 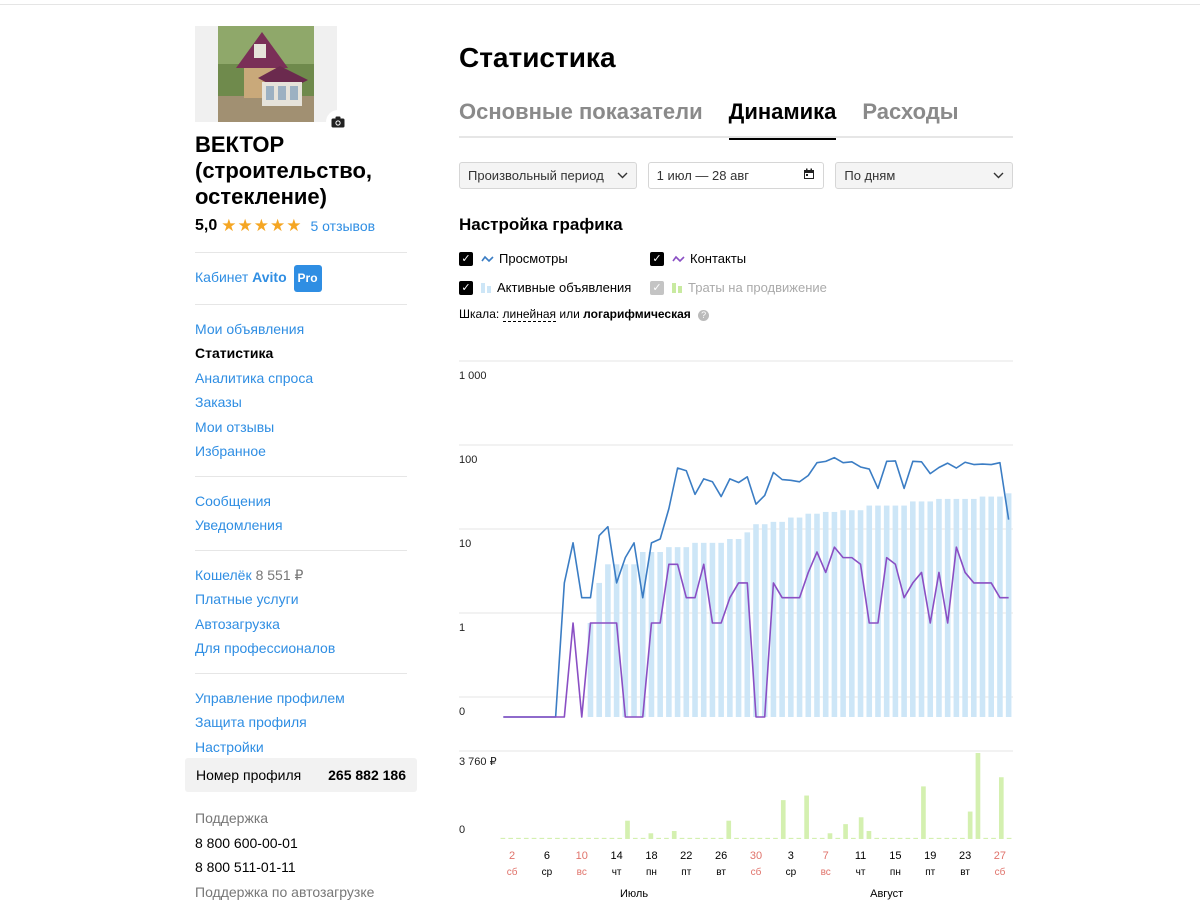 What do you see at coordinates (721, 872) in the screenshot?
I see `x-tick-weekday: вт` at bounding box center [721, 872].